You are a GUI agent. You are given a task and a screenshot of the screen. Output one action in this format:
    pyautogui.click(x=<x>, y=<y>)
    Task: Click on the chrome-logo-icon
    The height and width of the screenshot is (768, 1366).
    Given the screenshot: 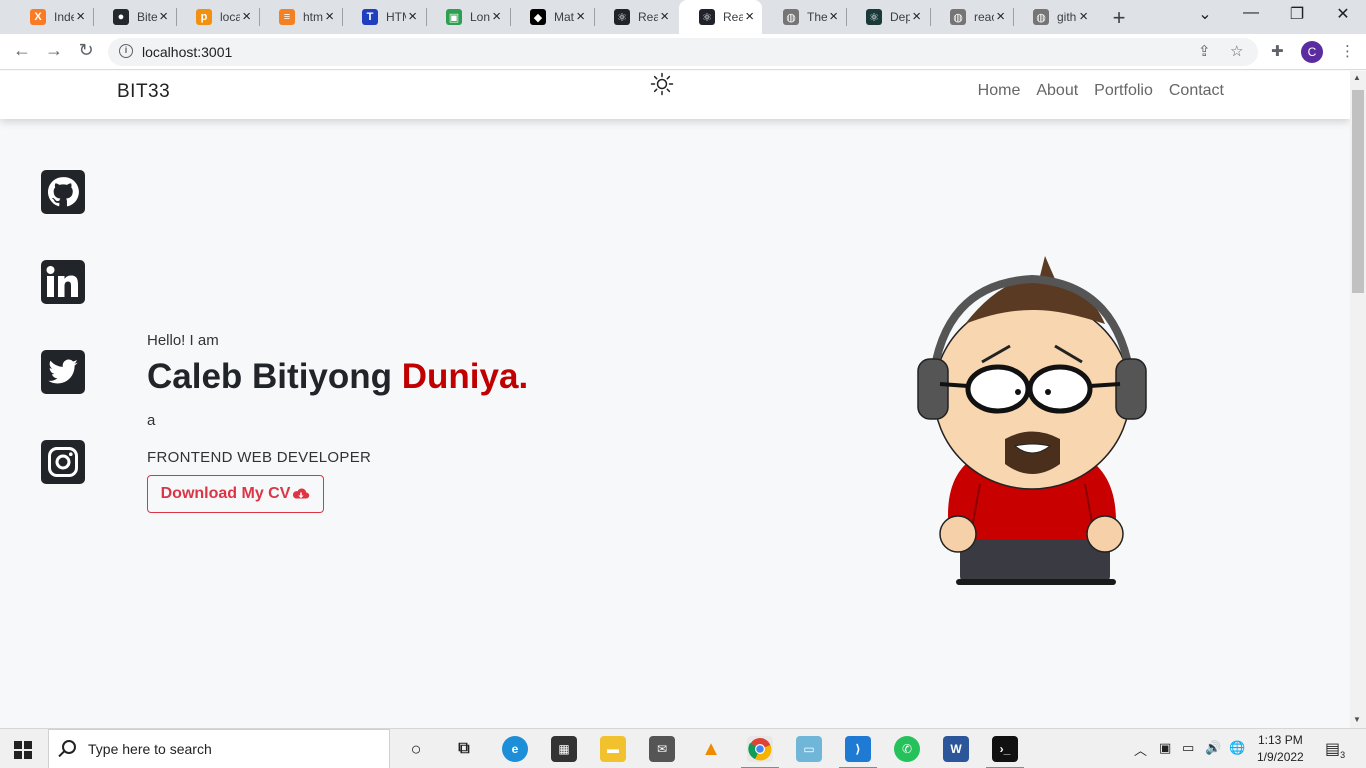 What is the action you would take?
    pyautogui.click(x=760, y=749)
    